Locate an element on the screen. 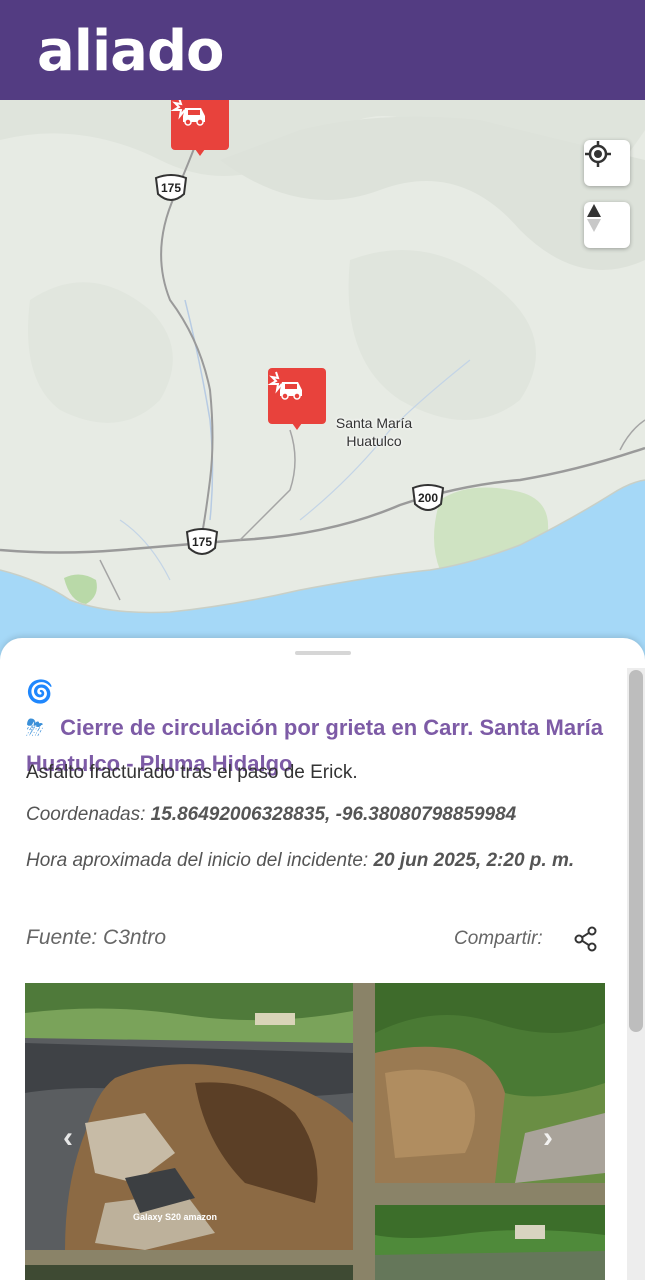  photo-collapsed-slope is located at coordinates (490, 1083).